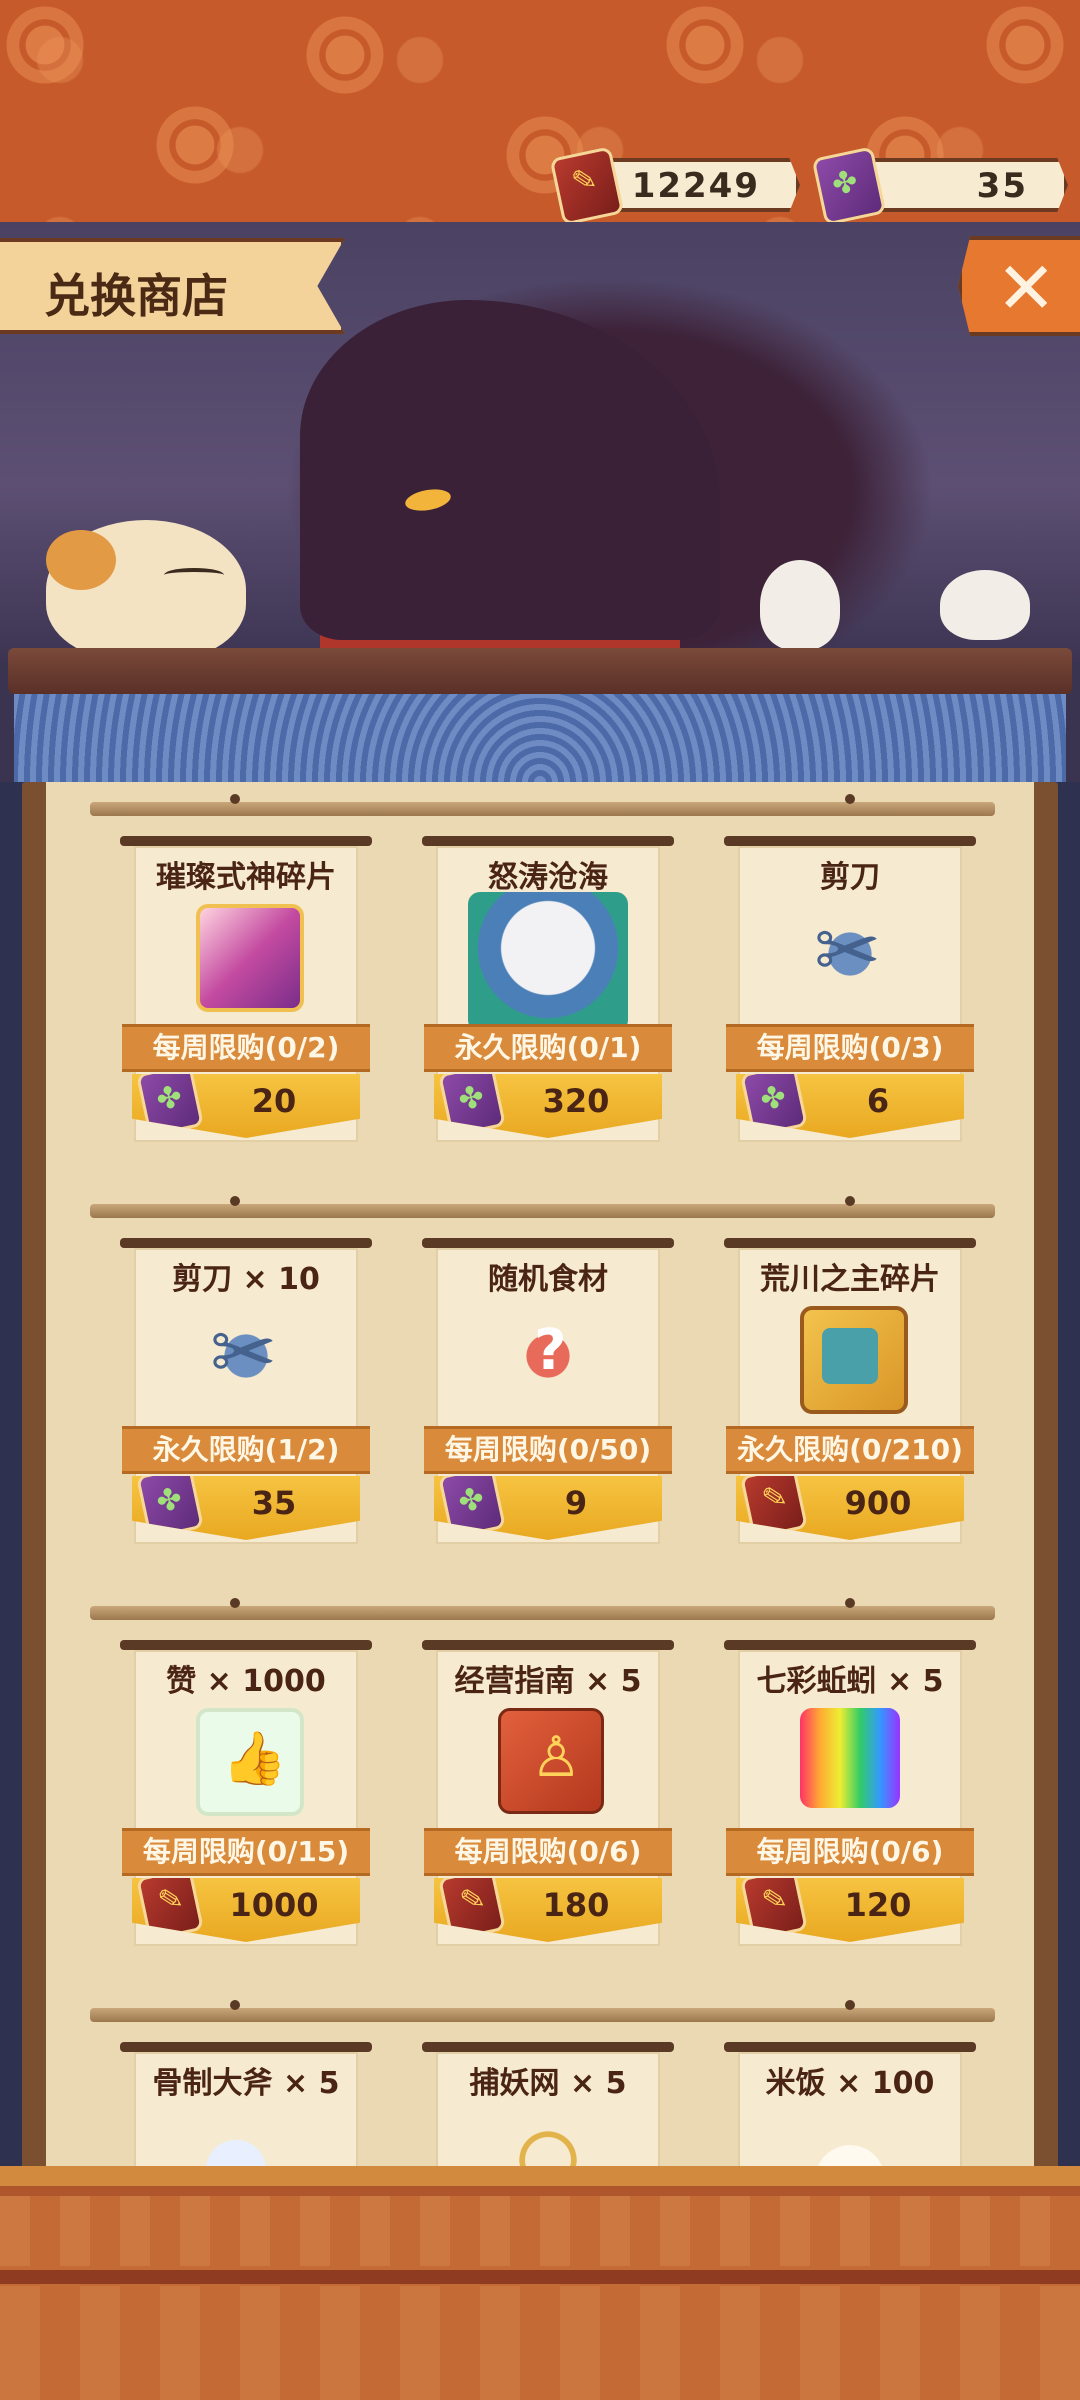 The width and height of the screenshot is (1080, 2400). I want to click on shop-item: 随机食材 每周限购(0/50) 9, so click(548, 1398).